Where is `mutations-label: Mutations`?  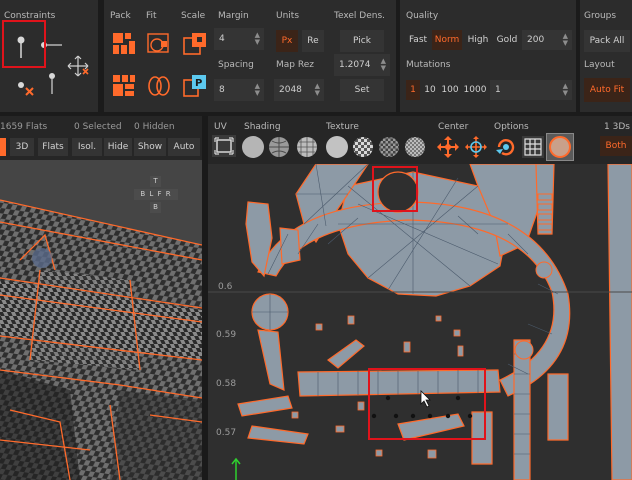 mutations-label: Mutations is located at coordinates (428, 65).